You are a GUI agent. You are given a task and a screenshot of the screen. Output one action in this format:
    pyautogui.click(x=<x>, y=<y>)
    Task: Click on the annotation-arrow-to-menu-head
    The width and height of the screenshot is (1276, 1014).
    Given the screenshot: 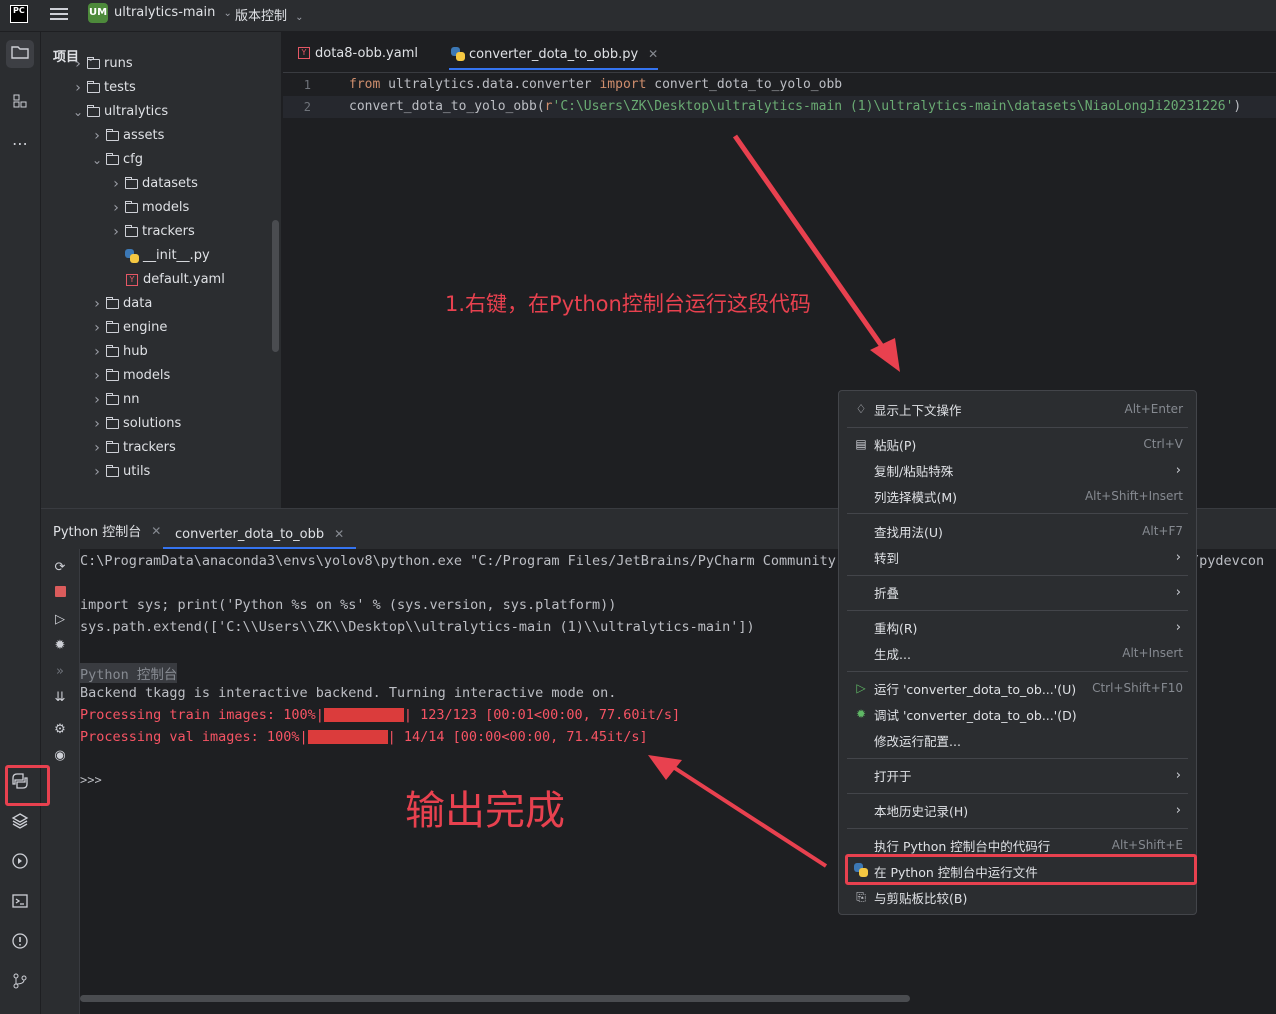 What is the action you would take?
    pyautogui.click(x=885, y=355)
    